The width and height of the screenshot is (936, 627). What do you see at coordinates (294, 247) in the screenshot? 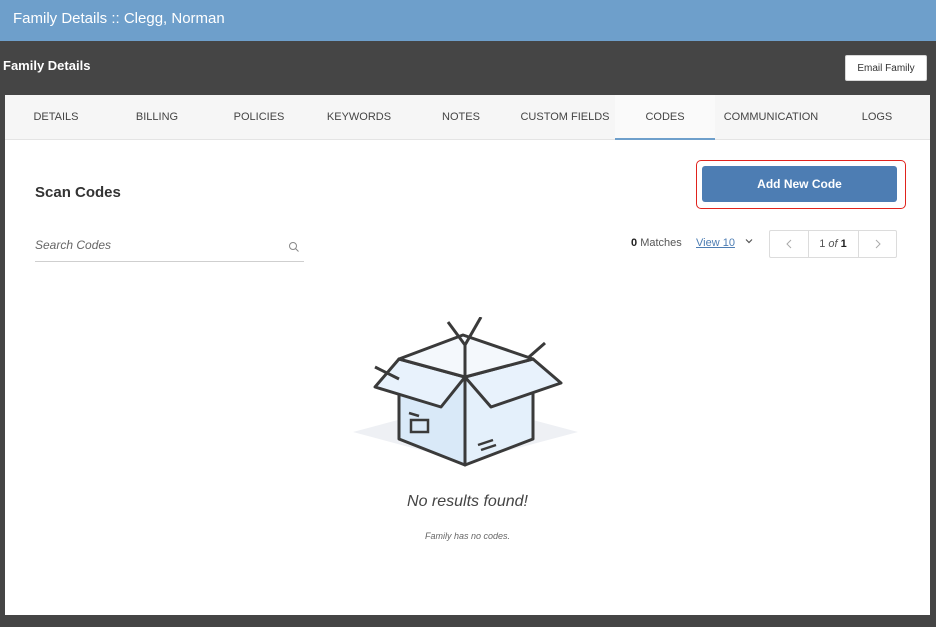
I see `search-icon` at bounding box center [294, 247].